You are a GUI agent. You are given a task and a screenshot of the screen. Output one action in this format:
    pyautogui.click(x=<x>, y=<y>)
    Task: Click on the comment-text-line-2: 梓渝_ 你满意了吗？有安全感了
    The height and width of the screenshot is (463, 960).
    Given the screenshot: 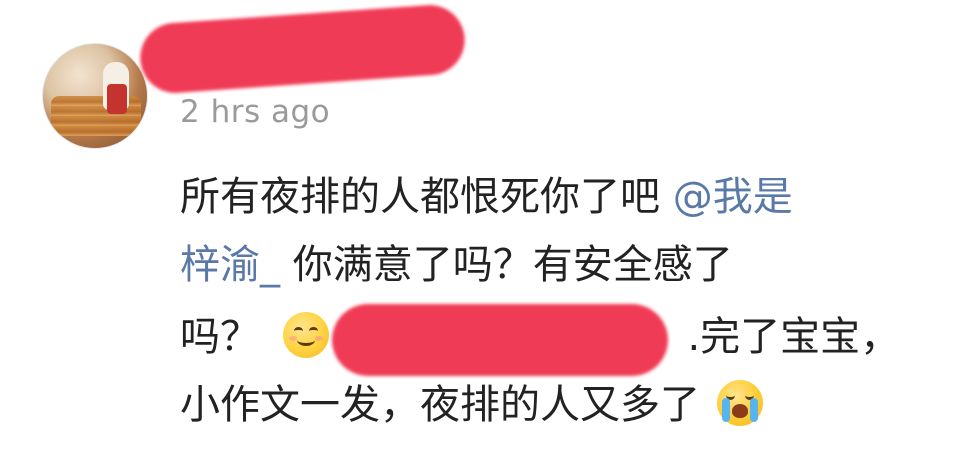 What is the action you would take?
    pyautogui.click(x=456, y=265)
    